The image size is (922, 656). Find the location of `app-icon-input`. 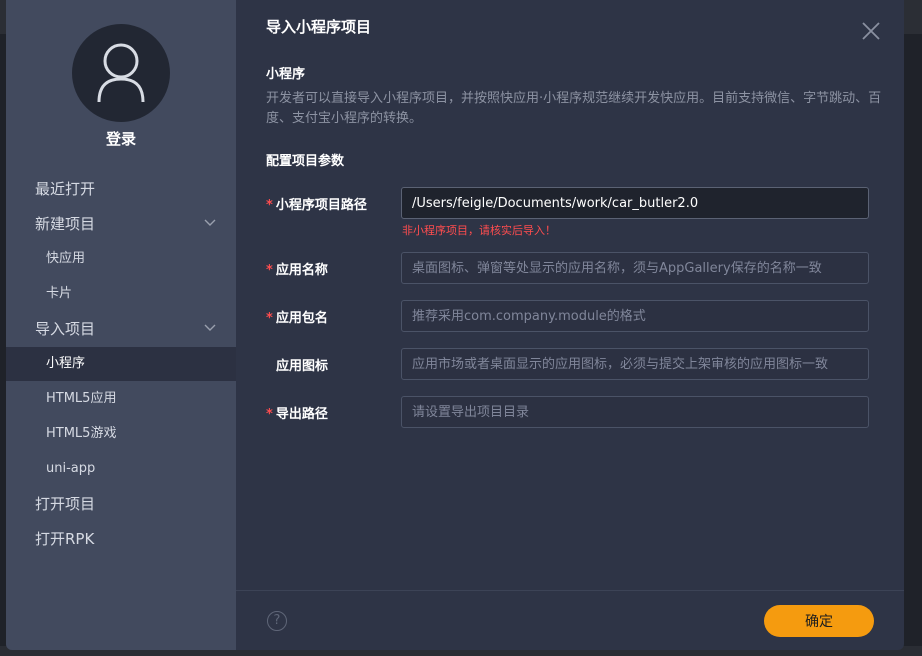

app-icon-input is located at coordinates (635, 364).